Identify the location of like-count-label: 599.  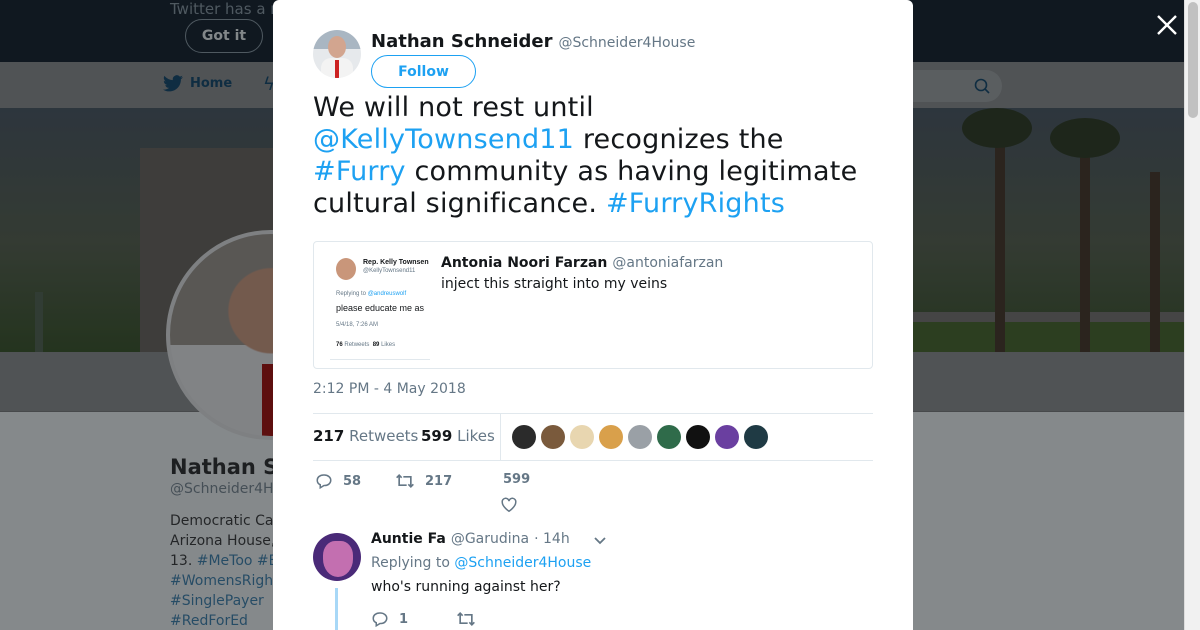
(516, 479).